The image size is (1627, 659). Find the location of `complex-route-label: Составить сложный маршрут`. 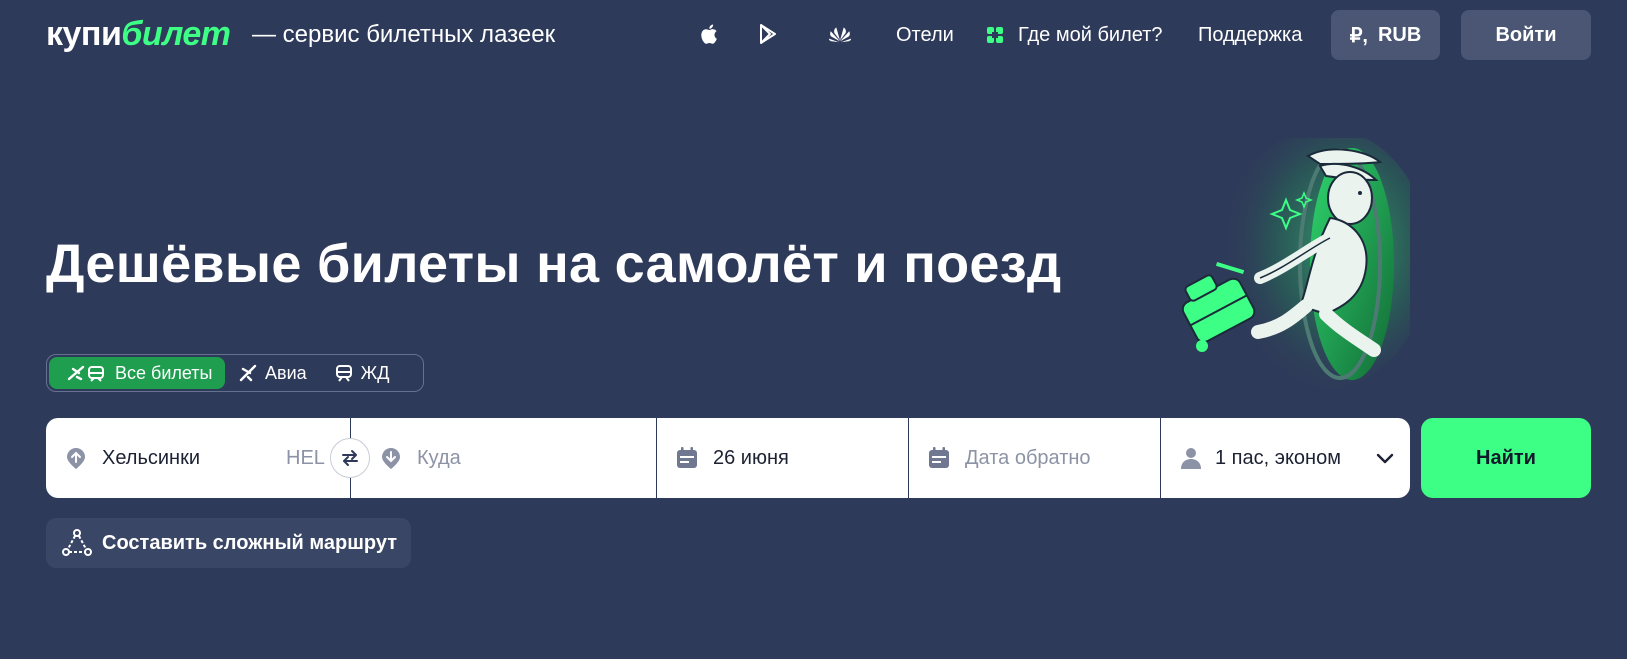

complex-route-label: Составить сложный маршрут is located at coordinates (250, 542).